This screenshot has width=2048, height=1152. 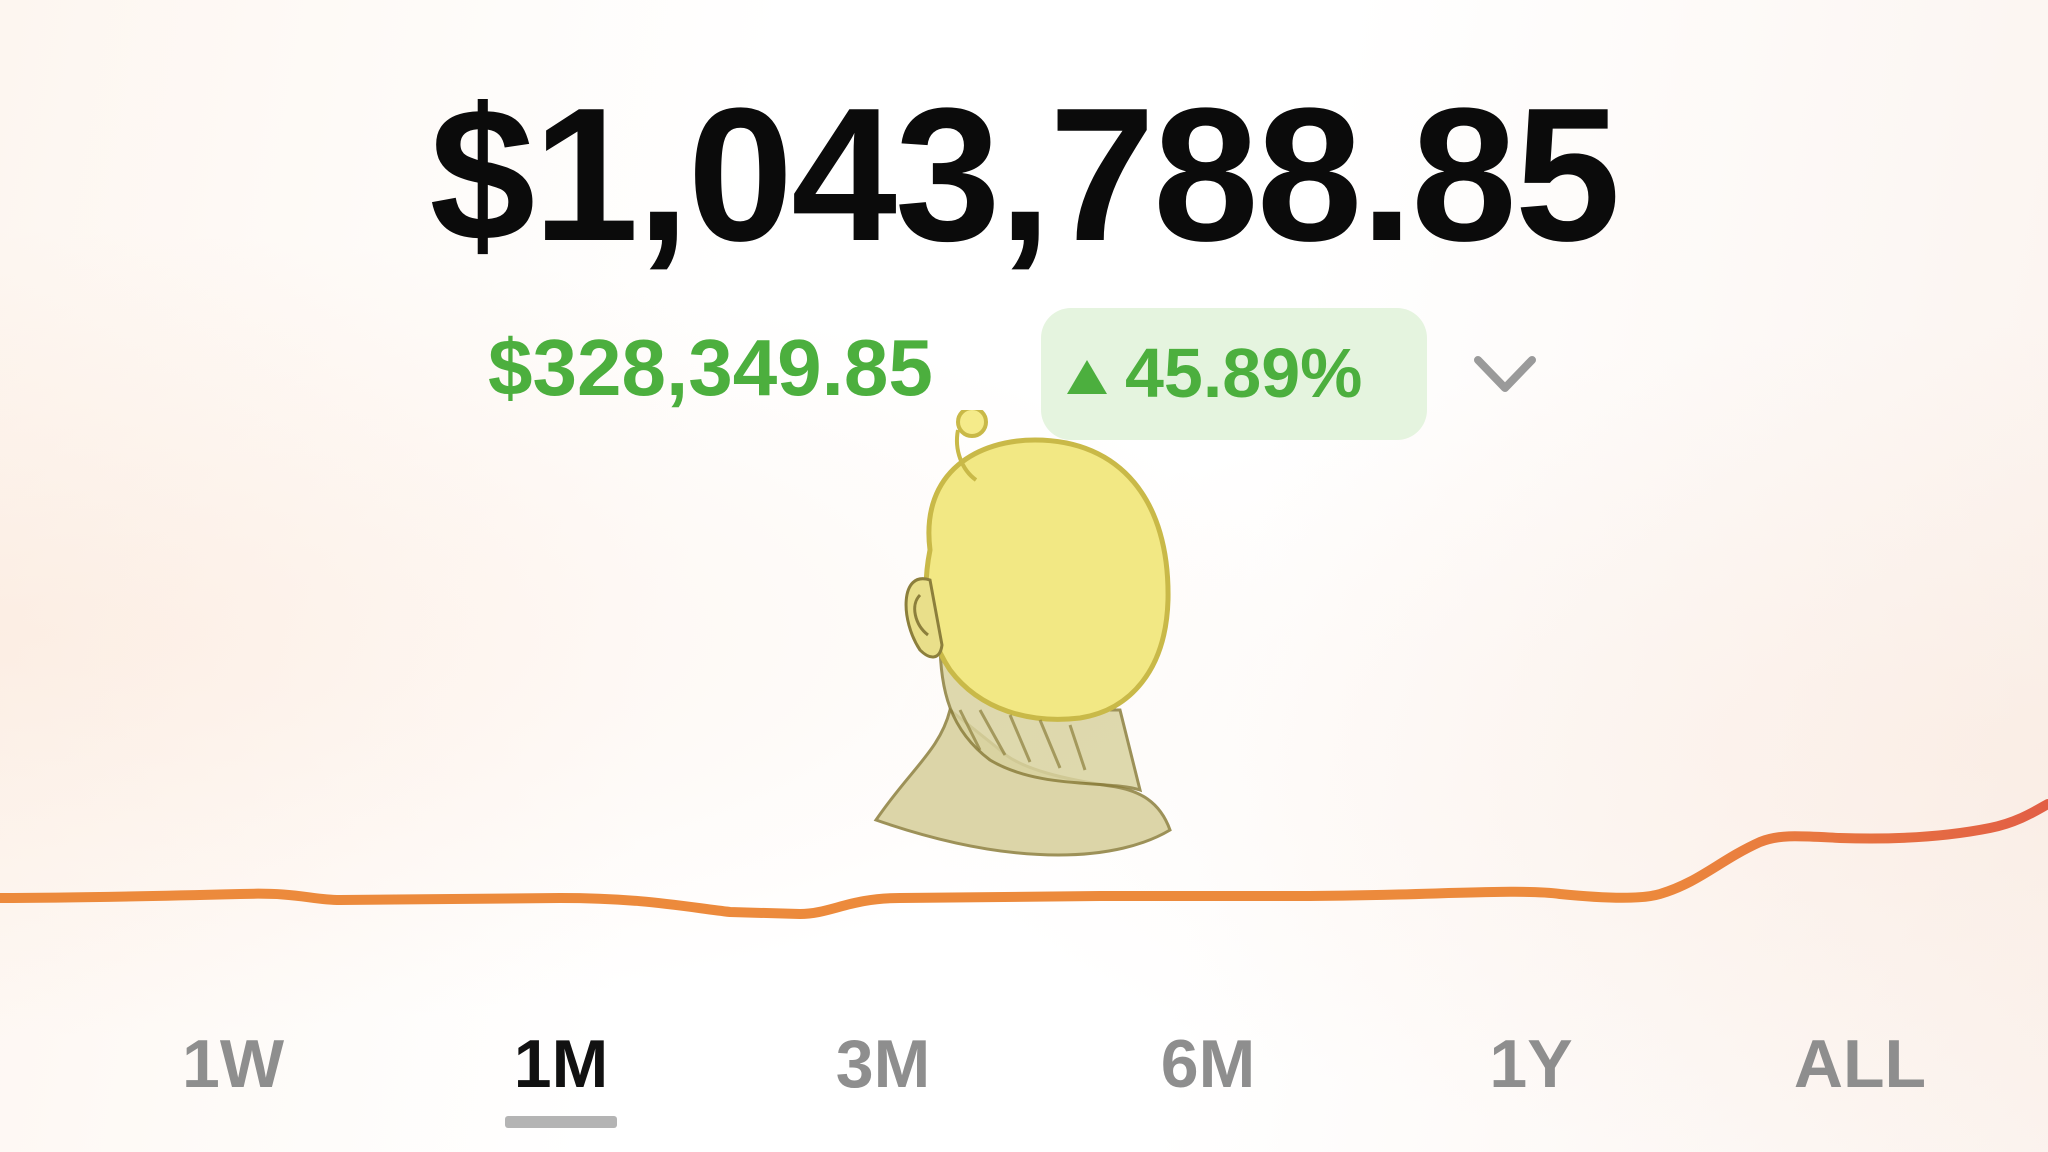 What do you see at coordinates (233, 1064) in the screenshot?
I see `range-1w: 1W` at bounding box center [233, 1064].